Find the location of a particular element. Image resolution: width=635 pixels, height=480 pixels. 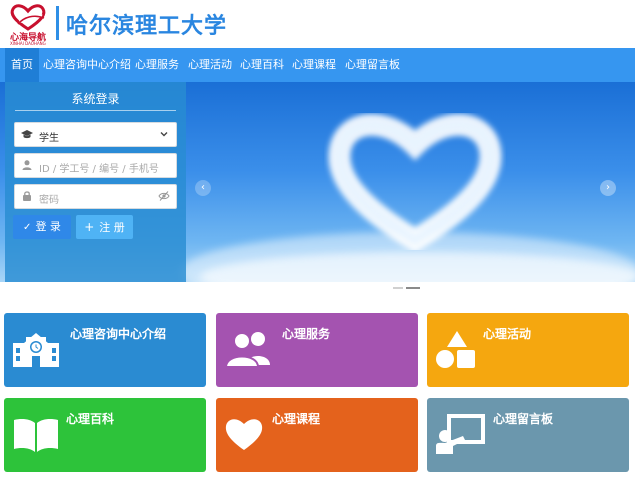

chevron-down-icon is located at coordinates (164, 134).